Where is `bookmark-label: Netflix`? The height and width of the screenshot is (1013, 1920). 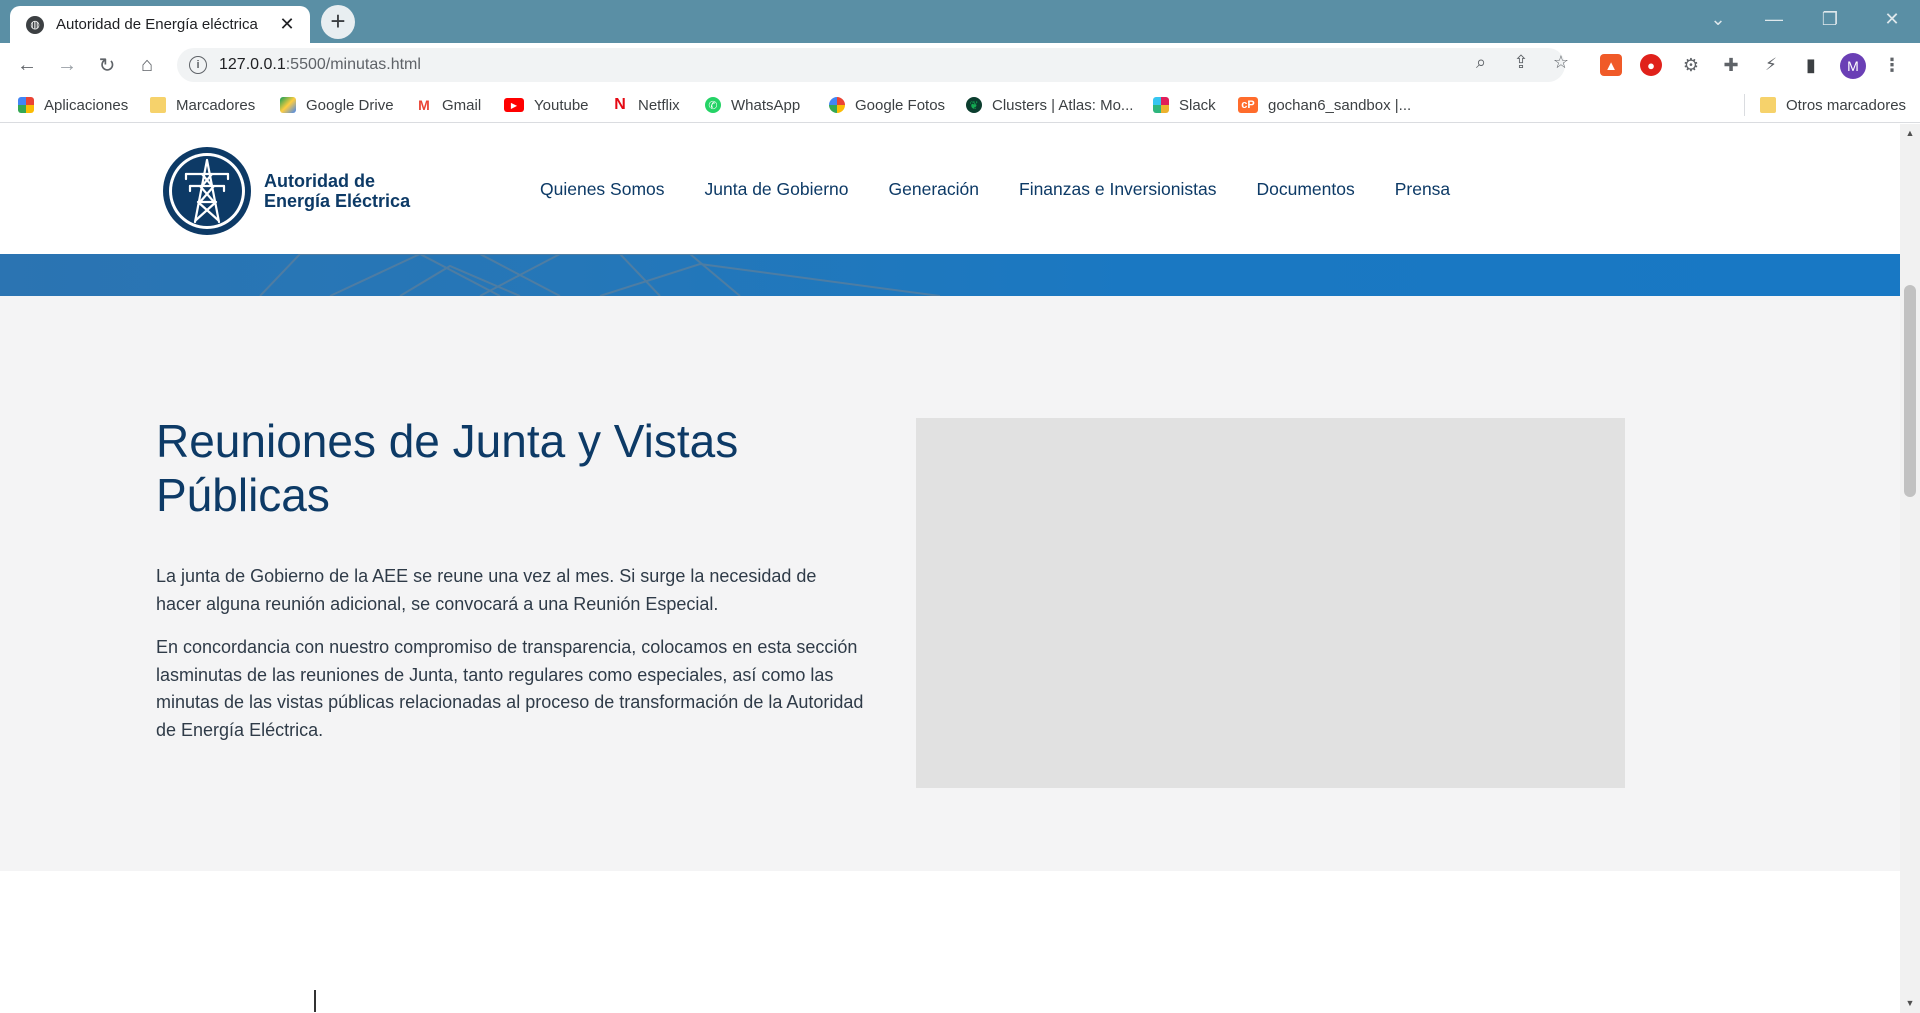
bookmark-label: Netflix is located at coordinates (659, 105).